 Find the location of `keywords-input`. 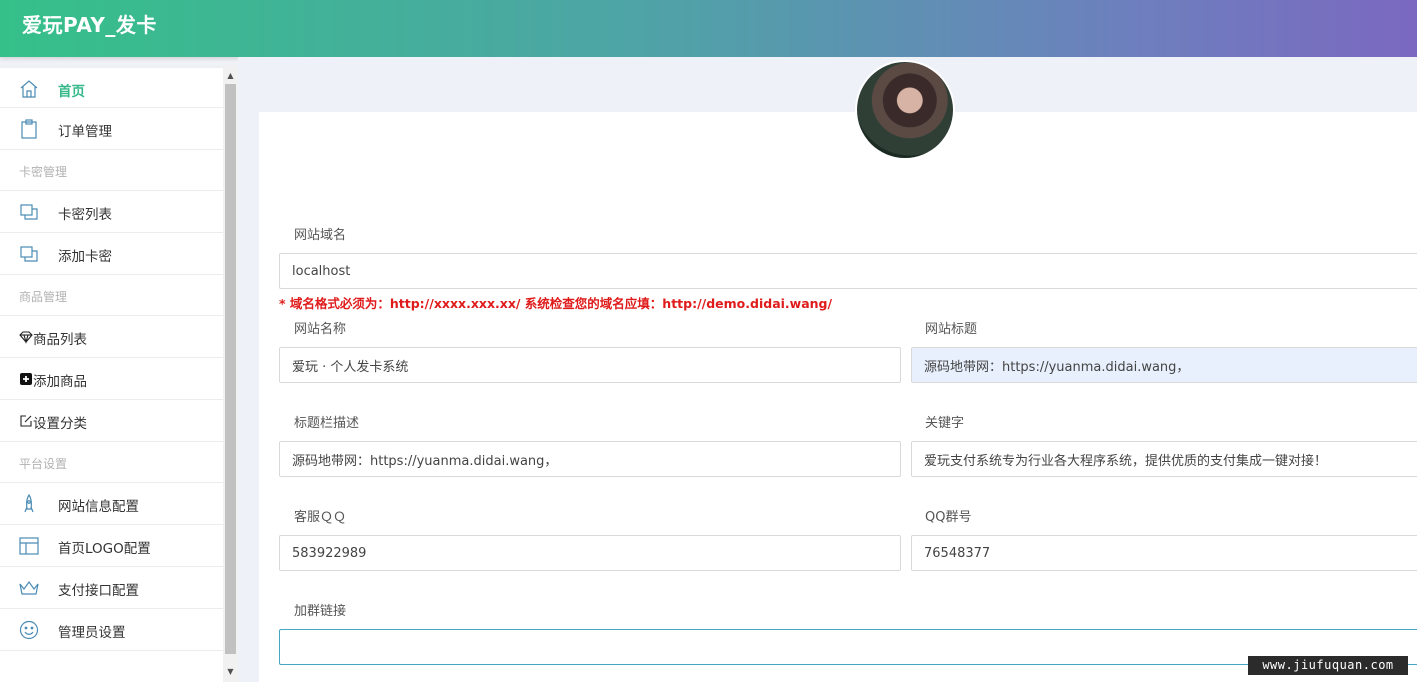

keywords-input is located at coordinates (1164, 459).